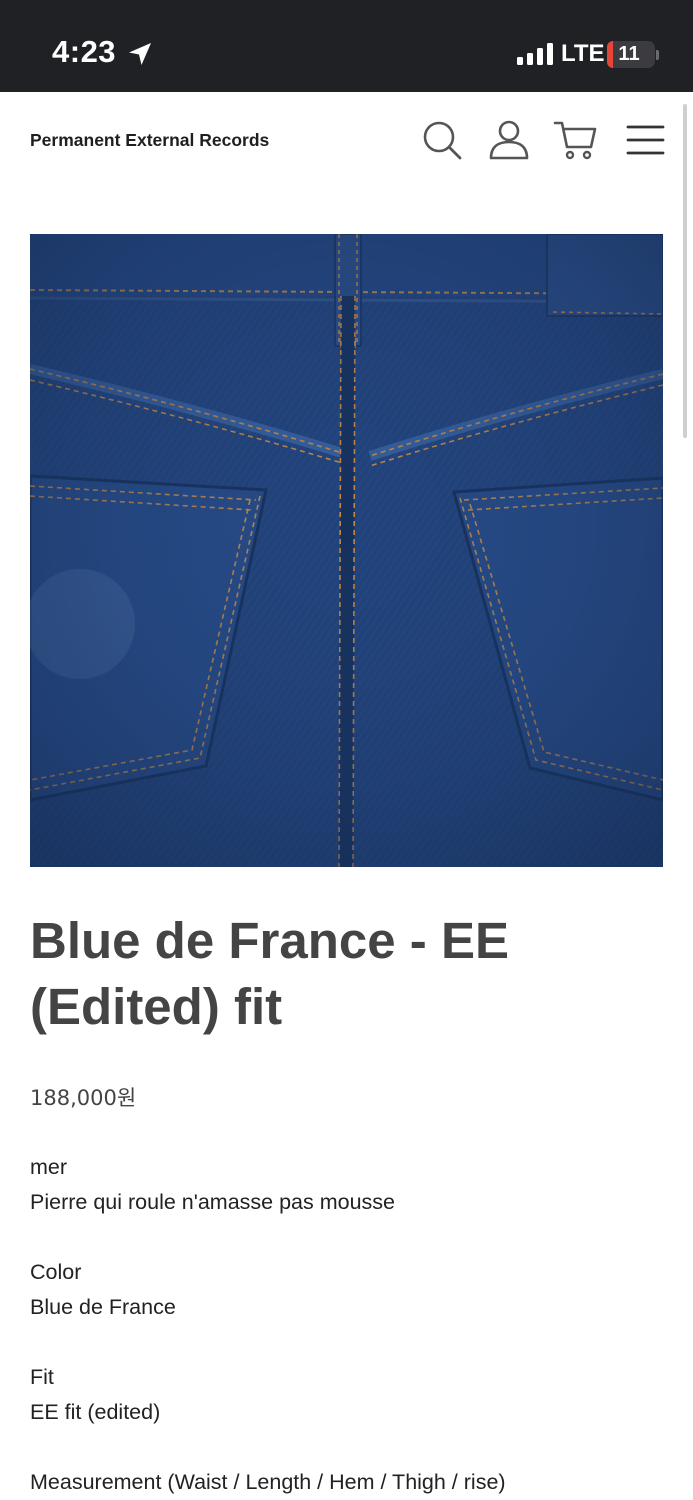 This screenshot has height=1500, width=693. What do you see at coordinates (84, 51) in the screenshot?
I see `status-time: 4:23` at bounding box center [84, 51].